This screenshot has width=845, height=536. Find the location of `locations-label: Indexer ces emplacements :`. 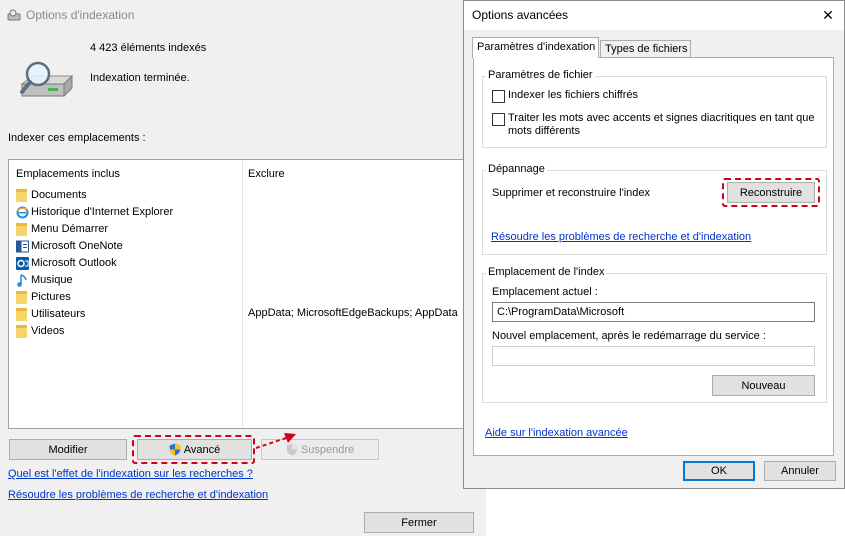

locations-label: Indexer ces emplacements : is located at coordinates (77, 138).